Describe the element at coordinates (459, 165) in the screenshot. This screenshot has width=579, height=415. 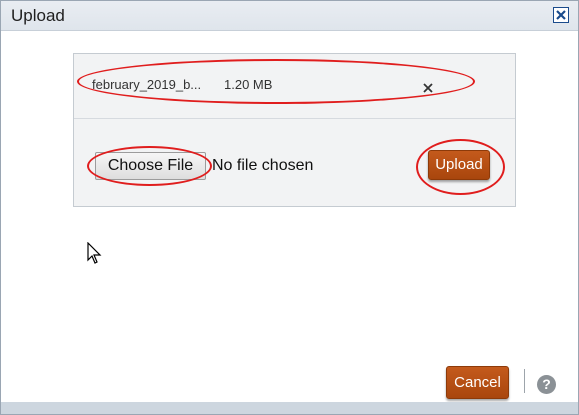
I see `upload-button: Upload` at that location.